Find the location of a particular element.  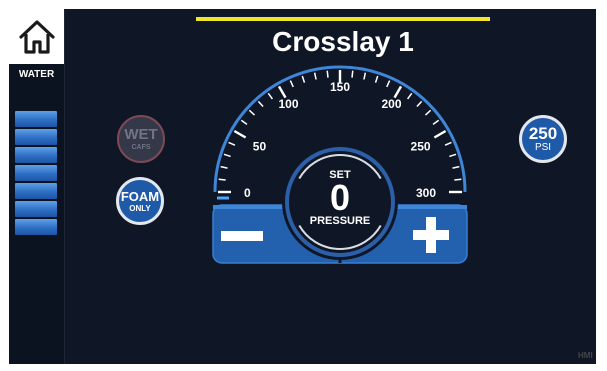

brand-logo: HMI is located at coordinates (585, 355).